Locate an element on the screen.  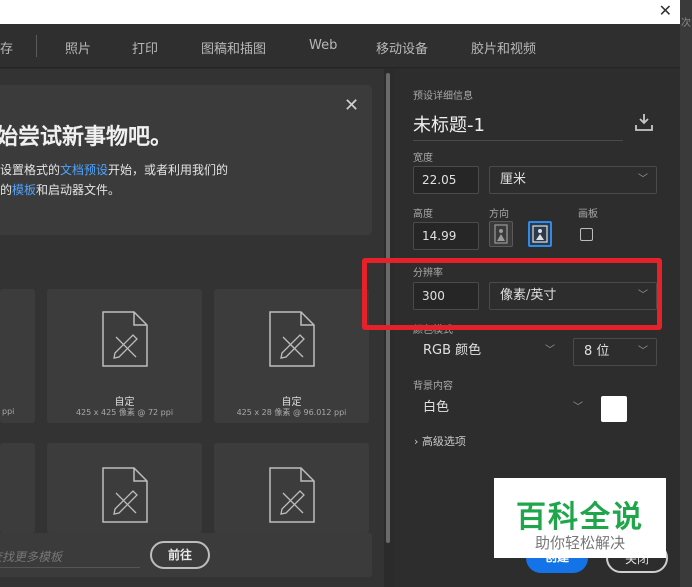
template-search-bar: 查找更多模板 前往 is located at coordinates (186, 555).